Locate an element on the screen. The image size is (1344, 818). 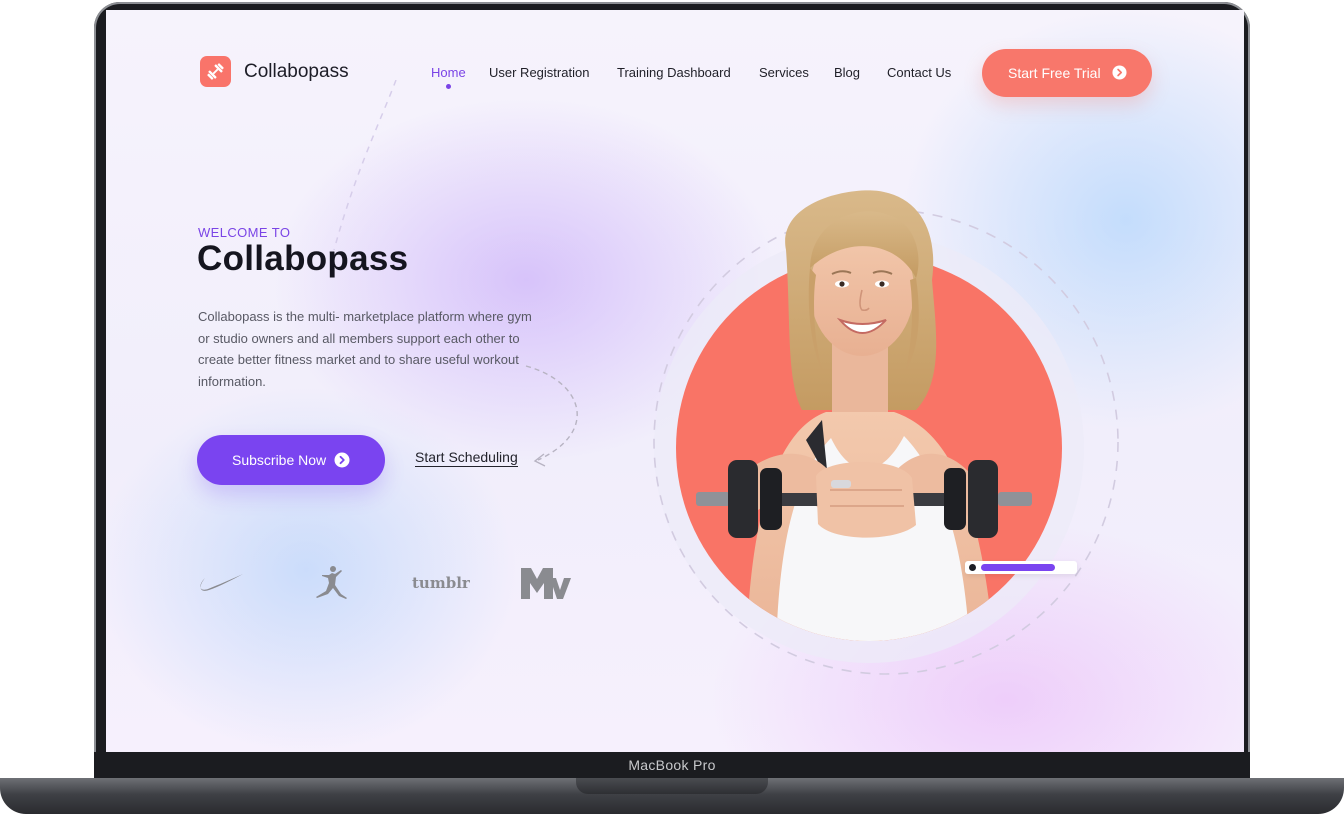
mtv-logo is located at coordinates (546, 583).